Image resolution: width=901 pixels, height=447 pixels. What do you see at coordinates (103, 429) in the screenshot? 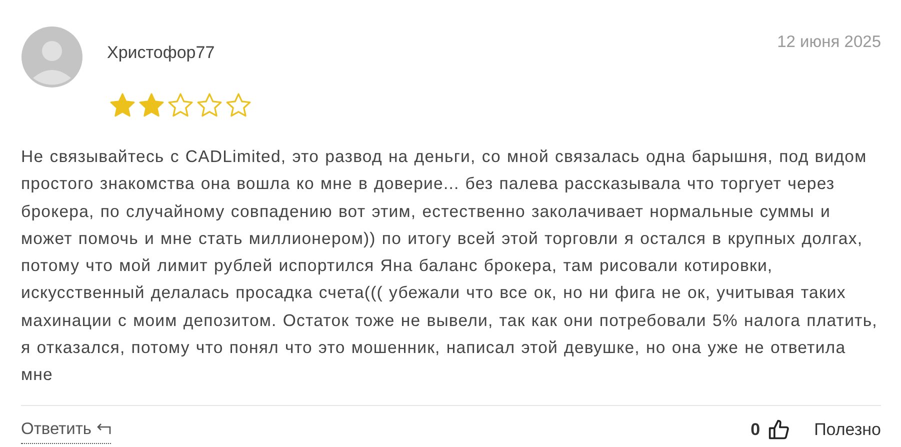
I see `reply-arrow-icon` at bounding box center [103, 429].